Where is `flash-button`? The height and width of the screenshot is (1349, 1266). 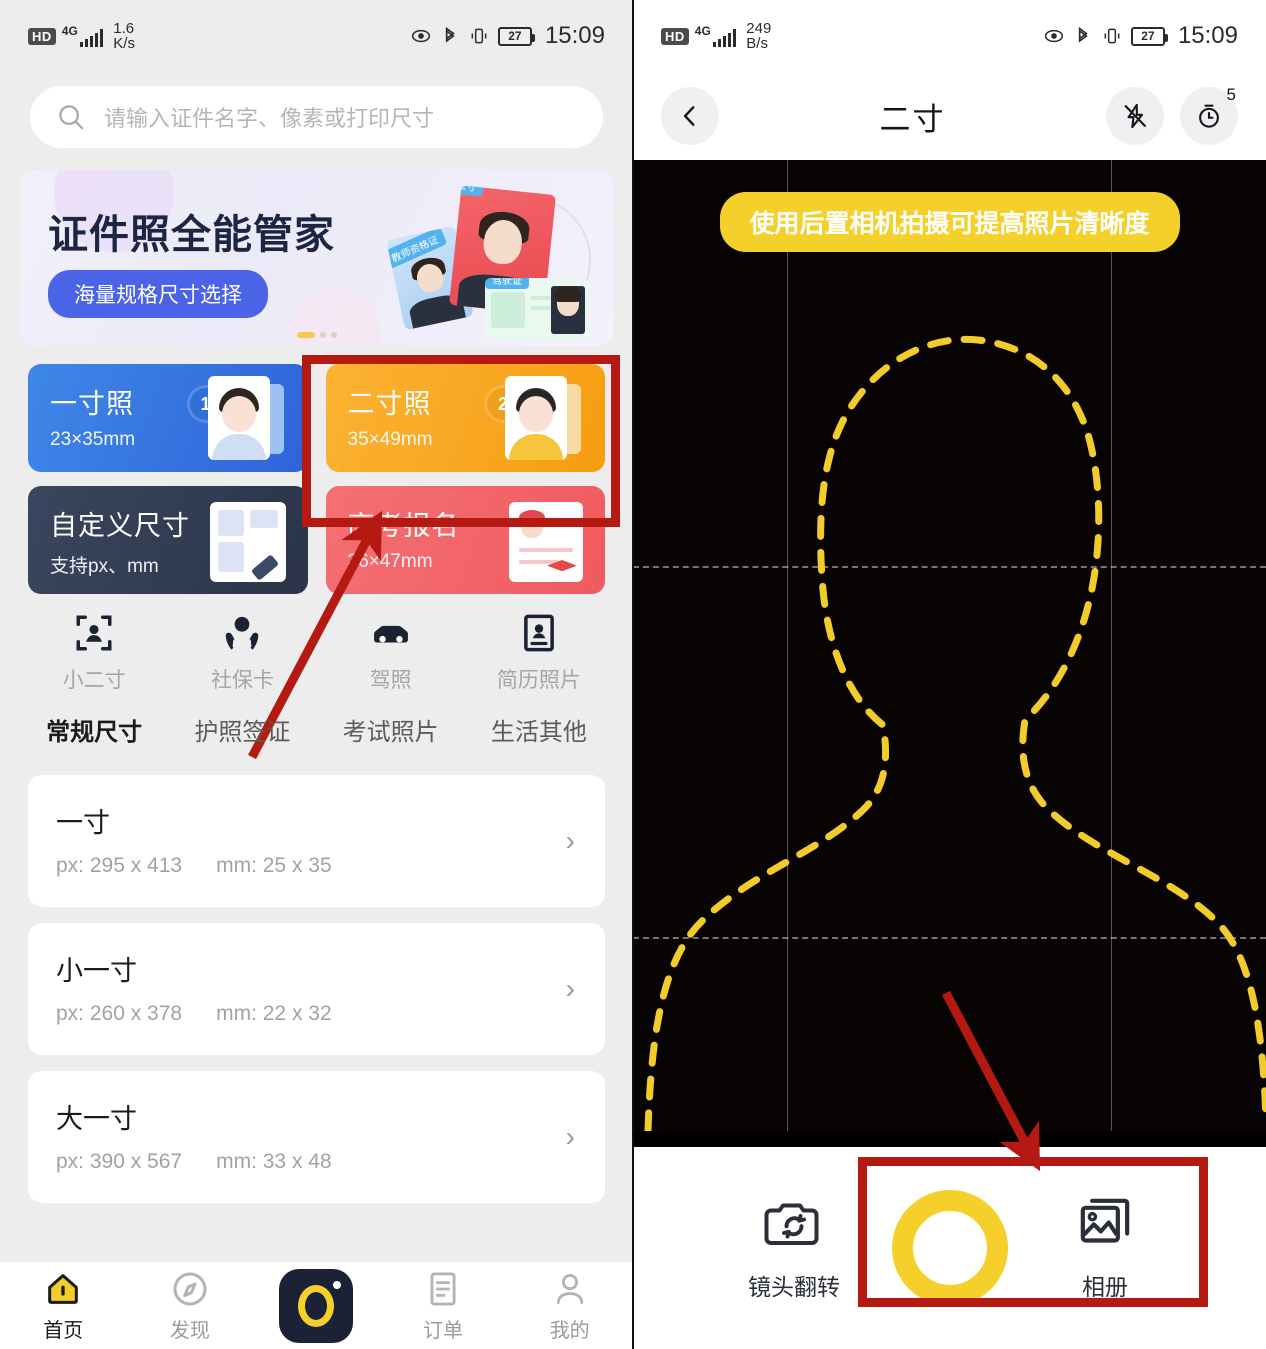 flash-button is located at coordinates (1135, 116).